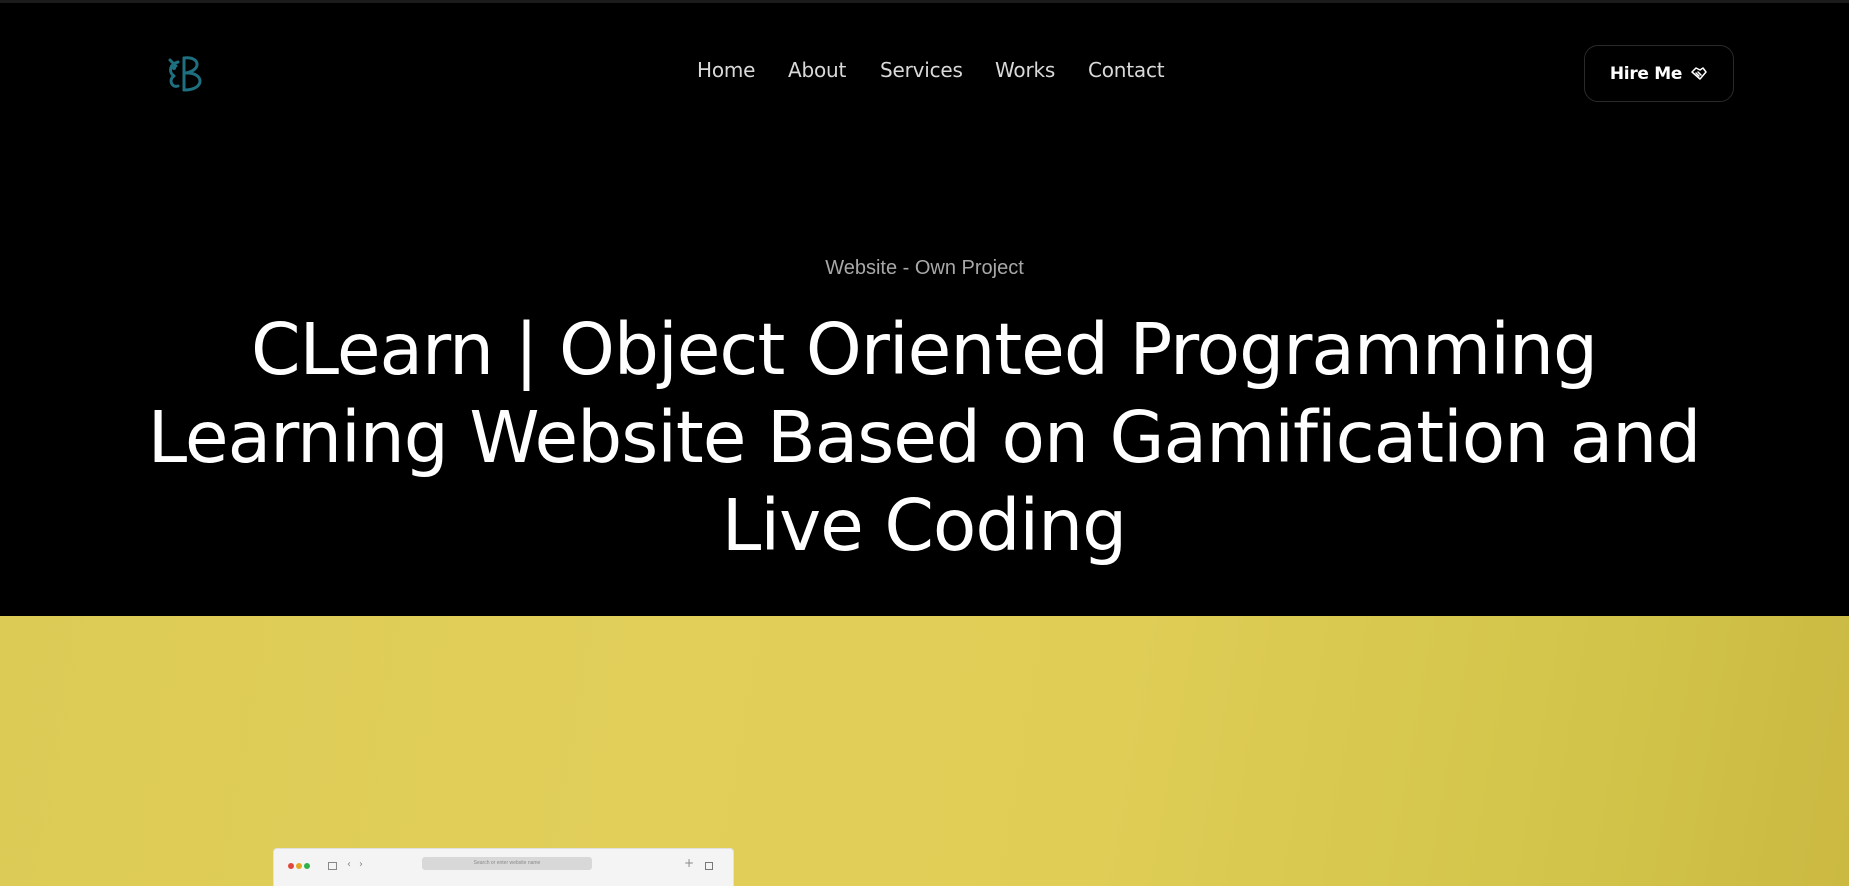 The width and height of the screenshot is (1849, 886). Describe the element at coordinates (507, 863) in the screenshot. I see `browser-url-bar: Search or enter website name` at that location.